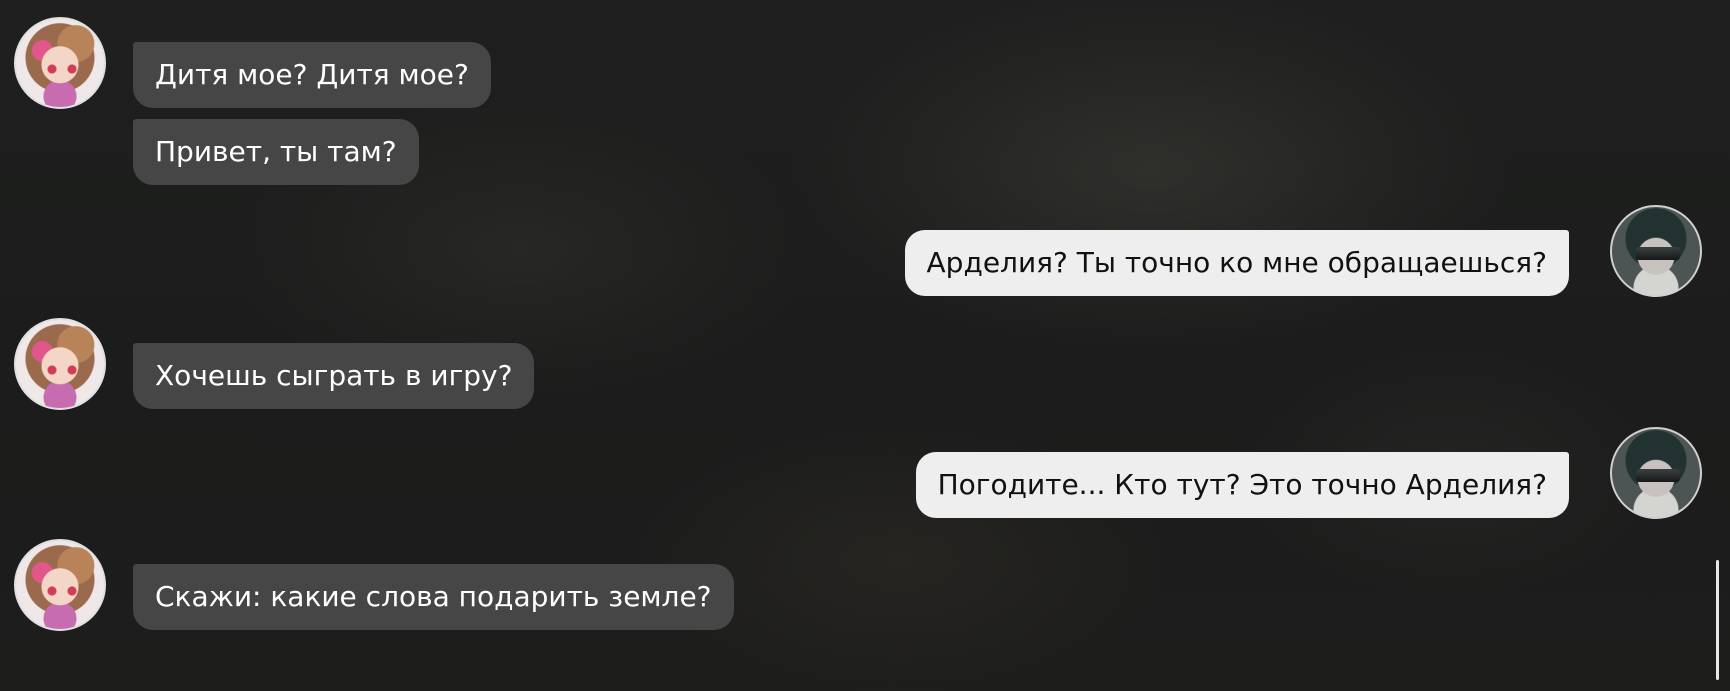 The height and width of the screenshot is (691, 1730). What do you see at coordinates (433, 597) in the screenshot?
I see `message-bubble: Скажи: какие слова подарить земле?` at bounding box center [433, 597].